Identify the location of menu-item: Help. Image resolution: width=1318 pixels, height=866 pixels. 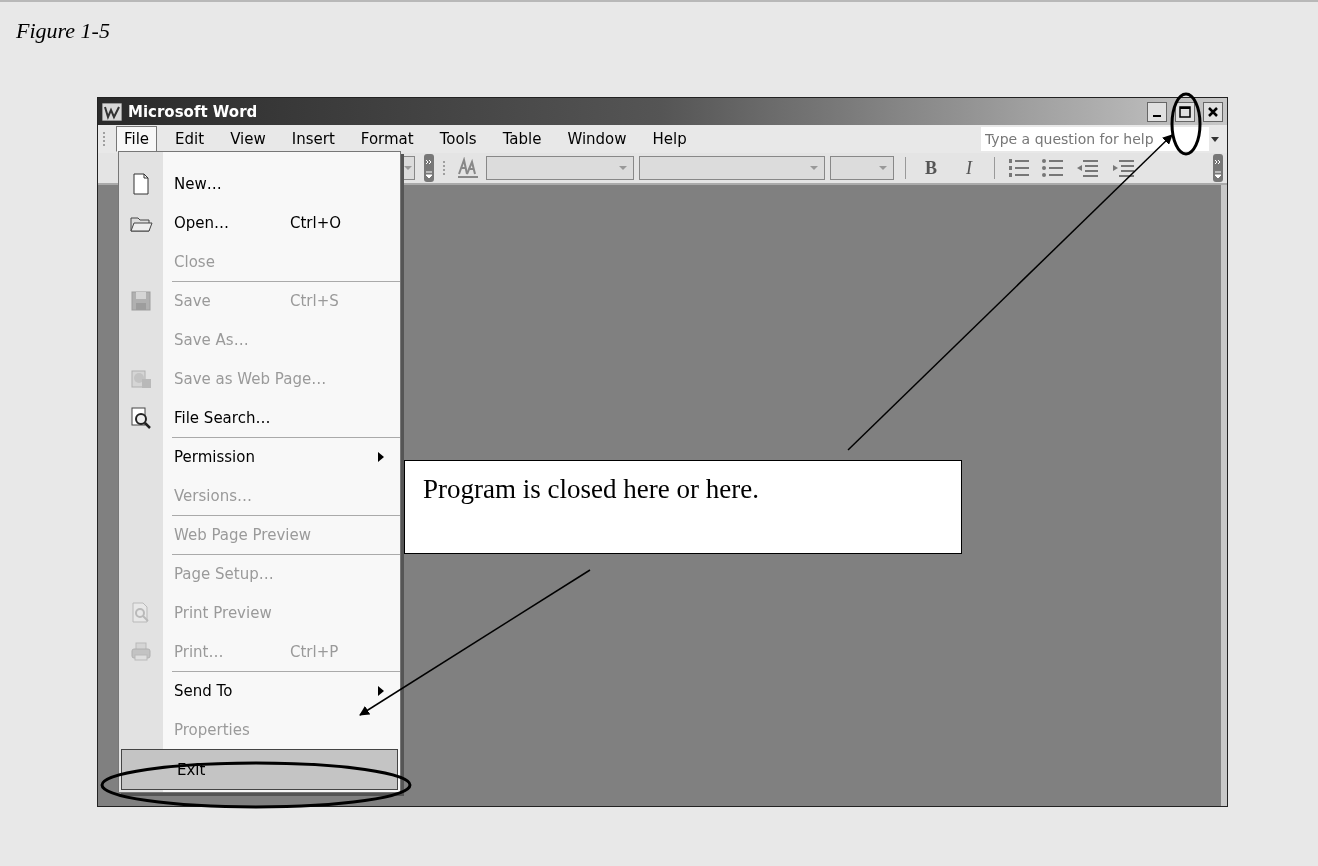
(669, 139).